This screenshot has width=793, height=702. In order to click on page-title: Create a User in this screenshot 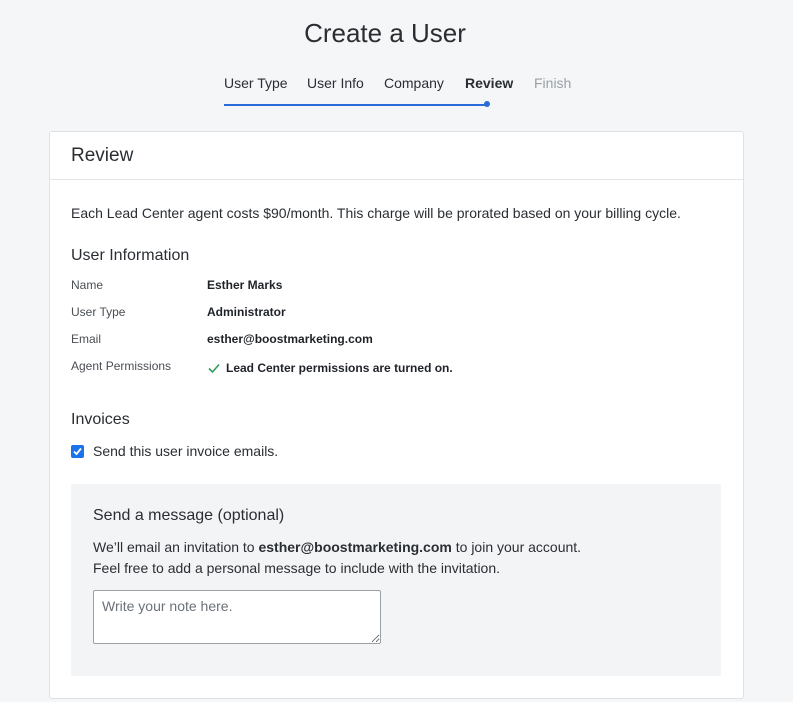, I will do `click(385, 33)`.